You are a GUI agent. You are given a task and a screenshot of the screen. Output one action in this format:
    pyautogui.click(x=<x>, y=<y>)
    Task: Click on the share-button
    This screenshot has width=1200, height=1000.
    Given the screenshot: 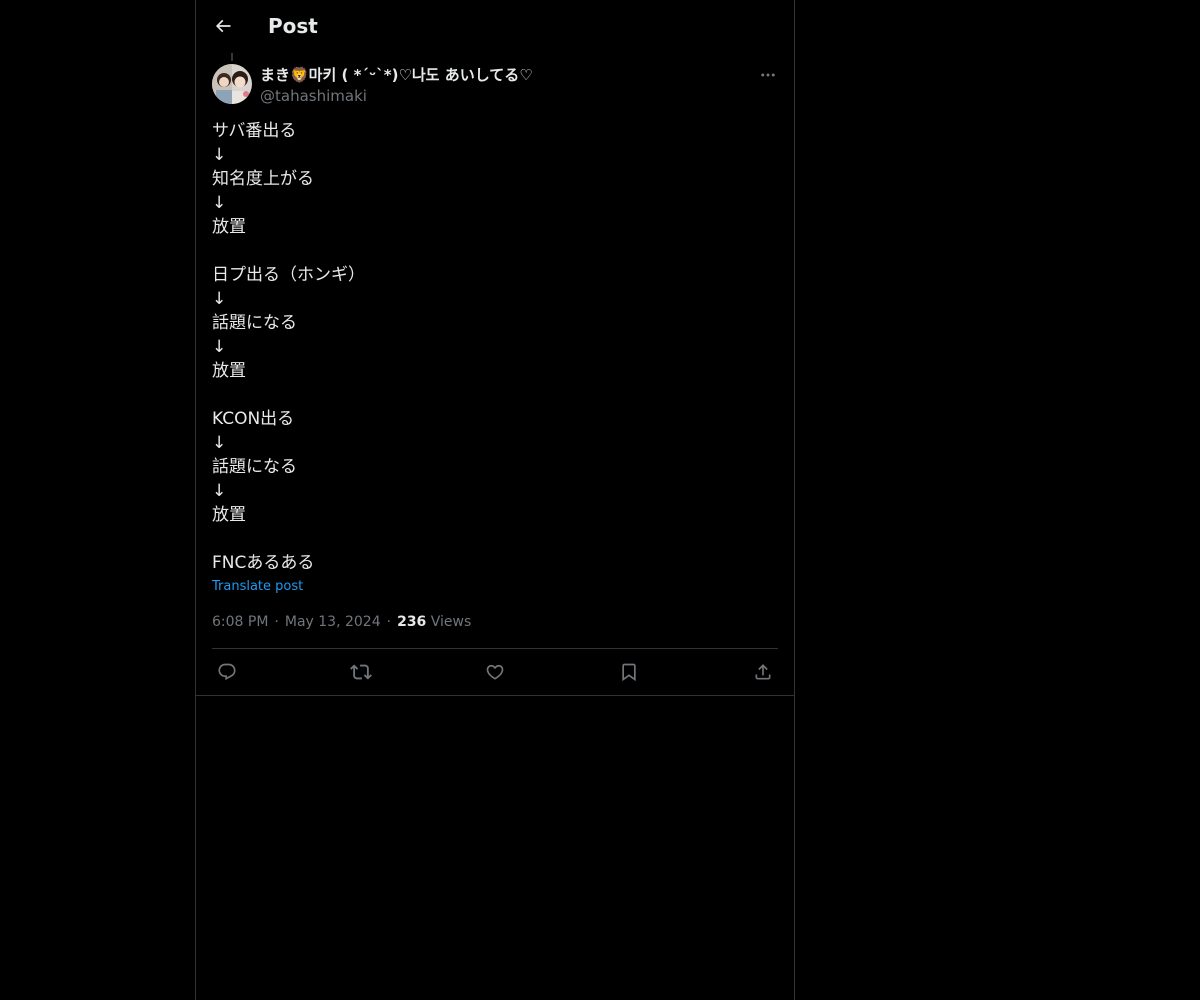 What is the action you would take?
    pyautogui.click(x=763, y=672)
    